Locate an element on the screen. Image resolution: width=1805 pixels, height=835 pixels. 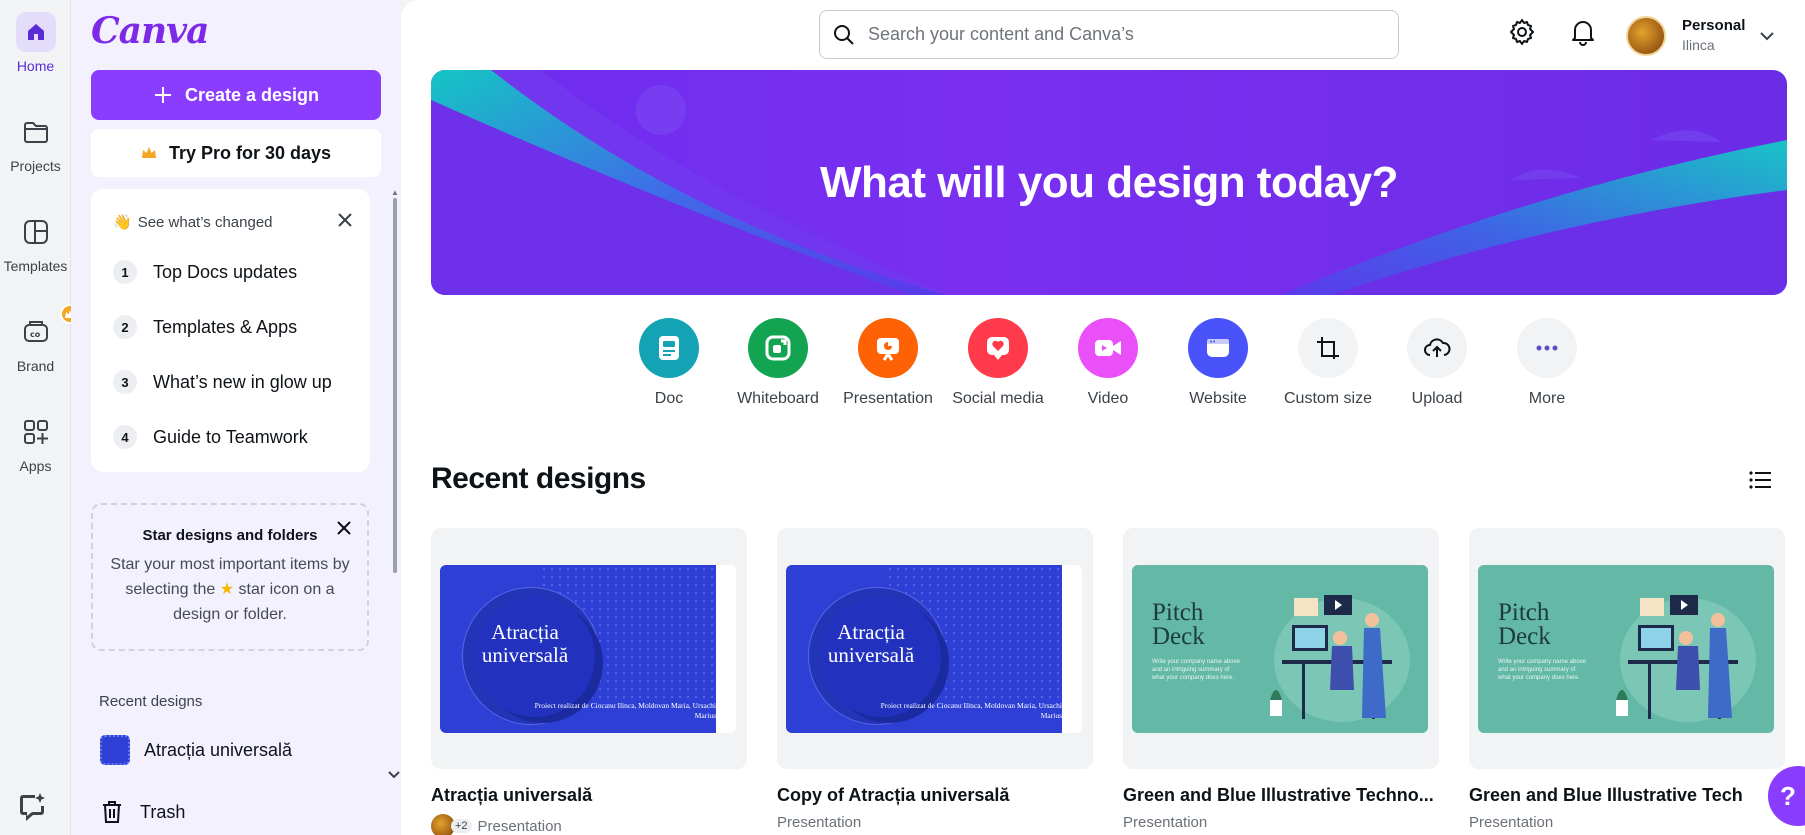
whats-changed-heading: 👋 See what’s changed is located at coordinates (193, 222).